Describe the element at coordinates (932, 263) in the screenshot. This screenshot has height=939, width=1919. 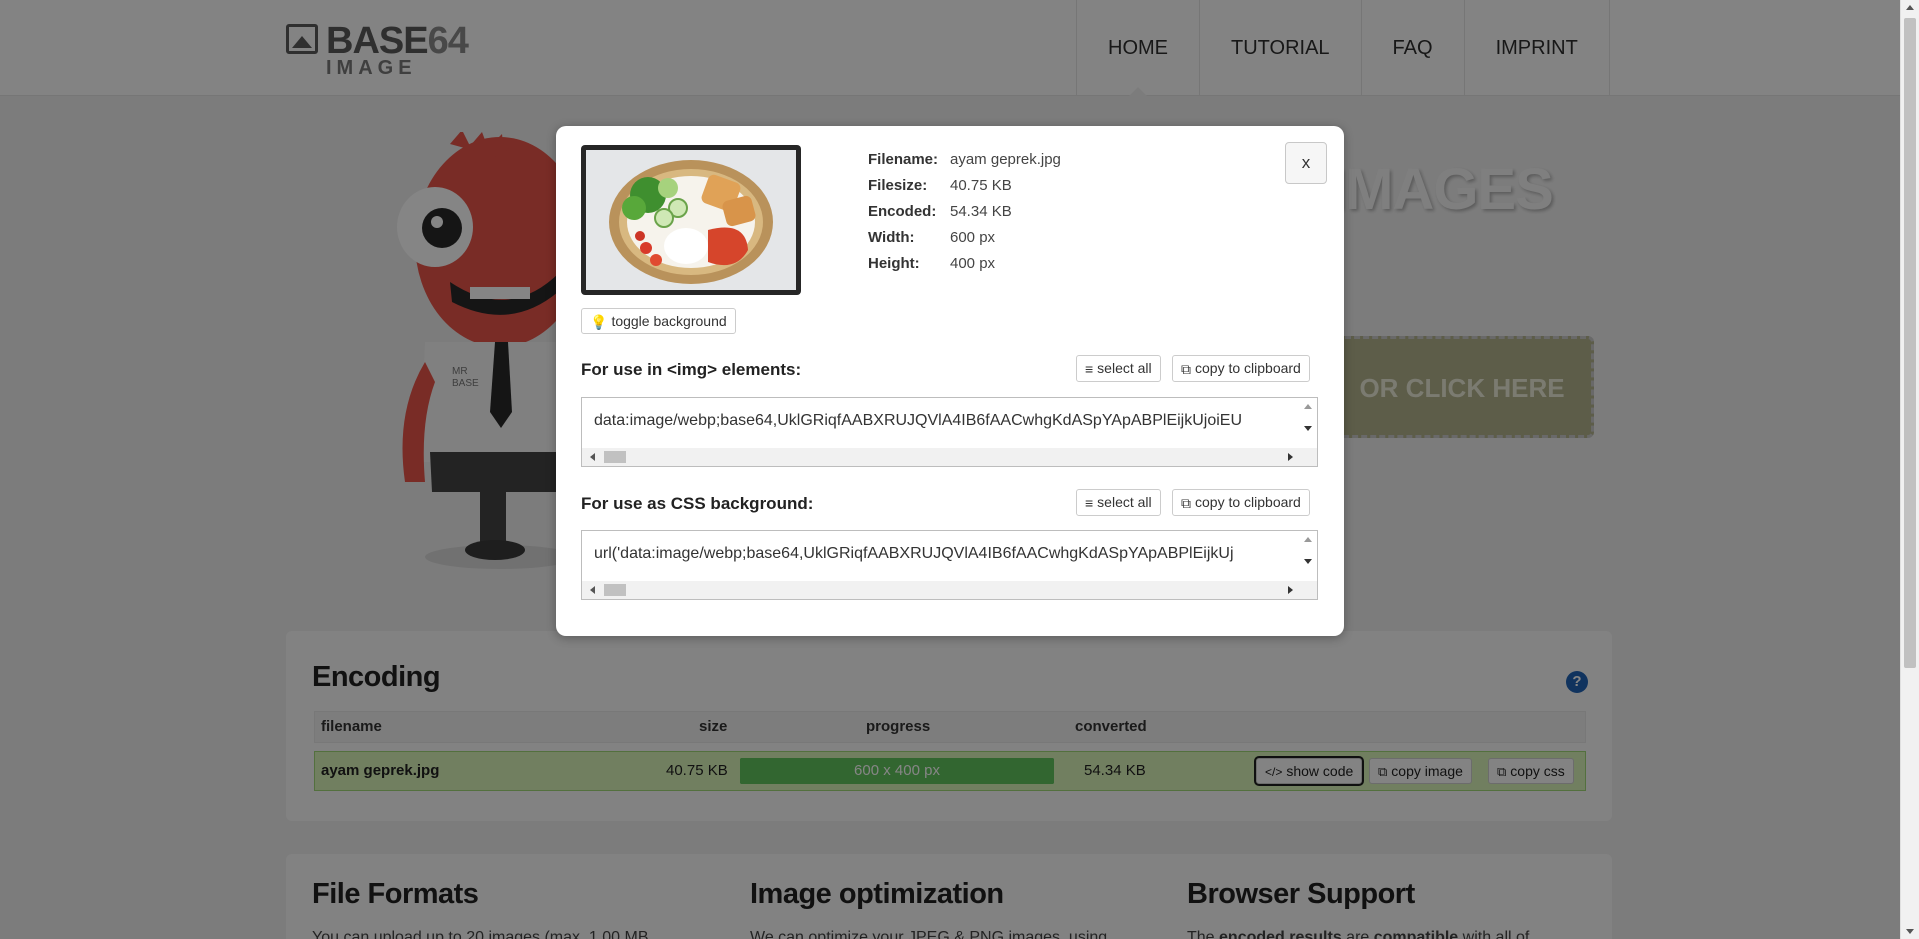
I see `meta-height: Height: 400 px` at that location.